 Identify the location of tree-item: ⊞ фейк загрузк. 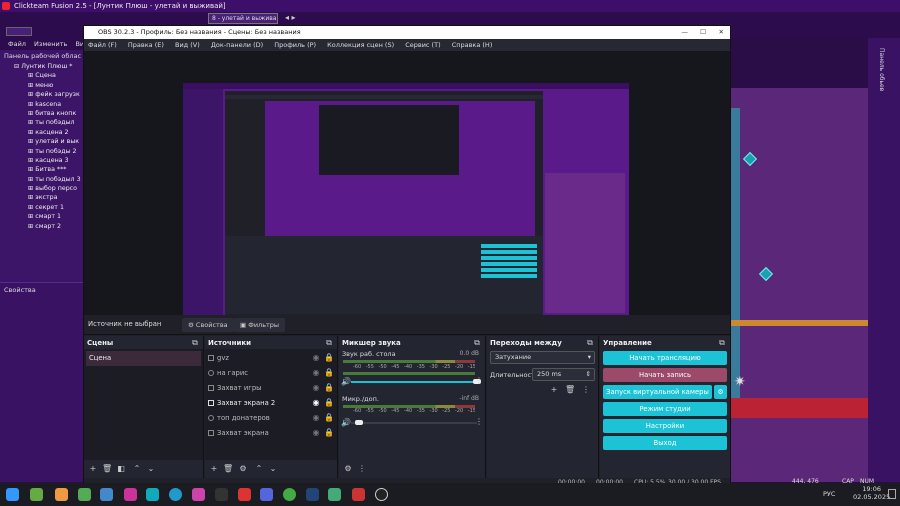
(48, 94).